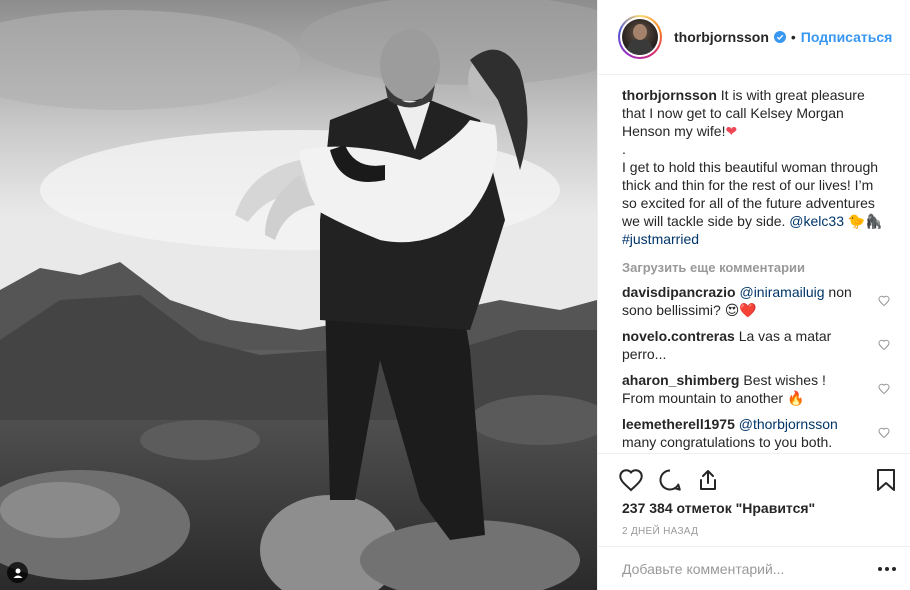 This screenshot has width=910, height=590. Describe the element at coordinates (678, 424) in the screenshot. I see `comment-username: leemetherell1975` at that location.